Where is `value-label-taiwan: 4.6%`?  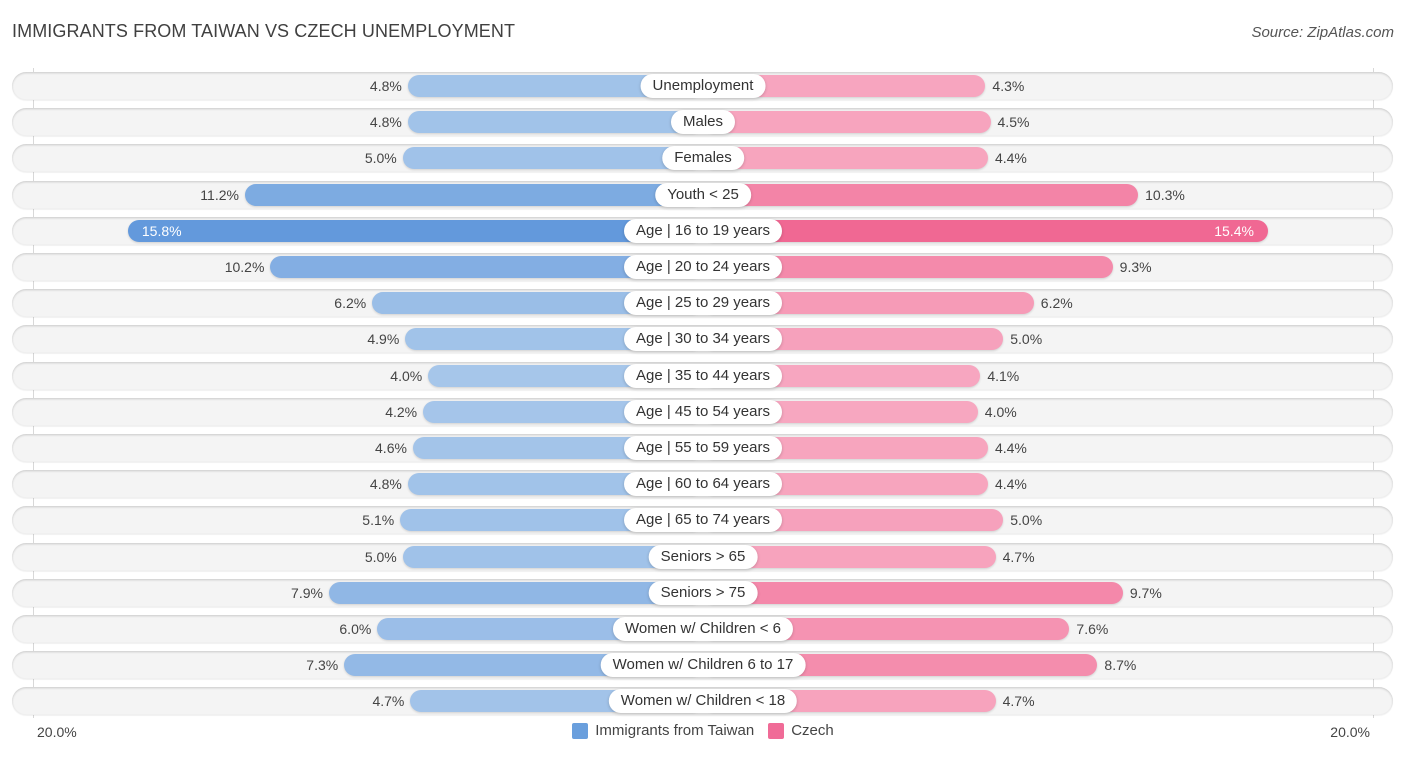 value-label-taiwan: 4.6% is located at coordinates (391, 448).